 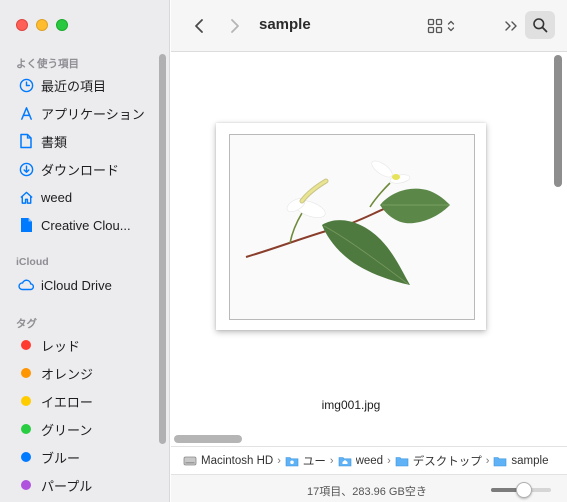 What do you see at coordinates (367, 492) in the screenshot?
I see `status-text: 17項目、283.96 GB空き` at bounding box center [367, 492].